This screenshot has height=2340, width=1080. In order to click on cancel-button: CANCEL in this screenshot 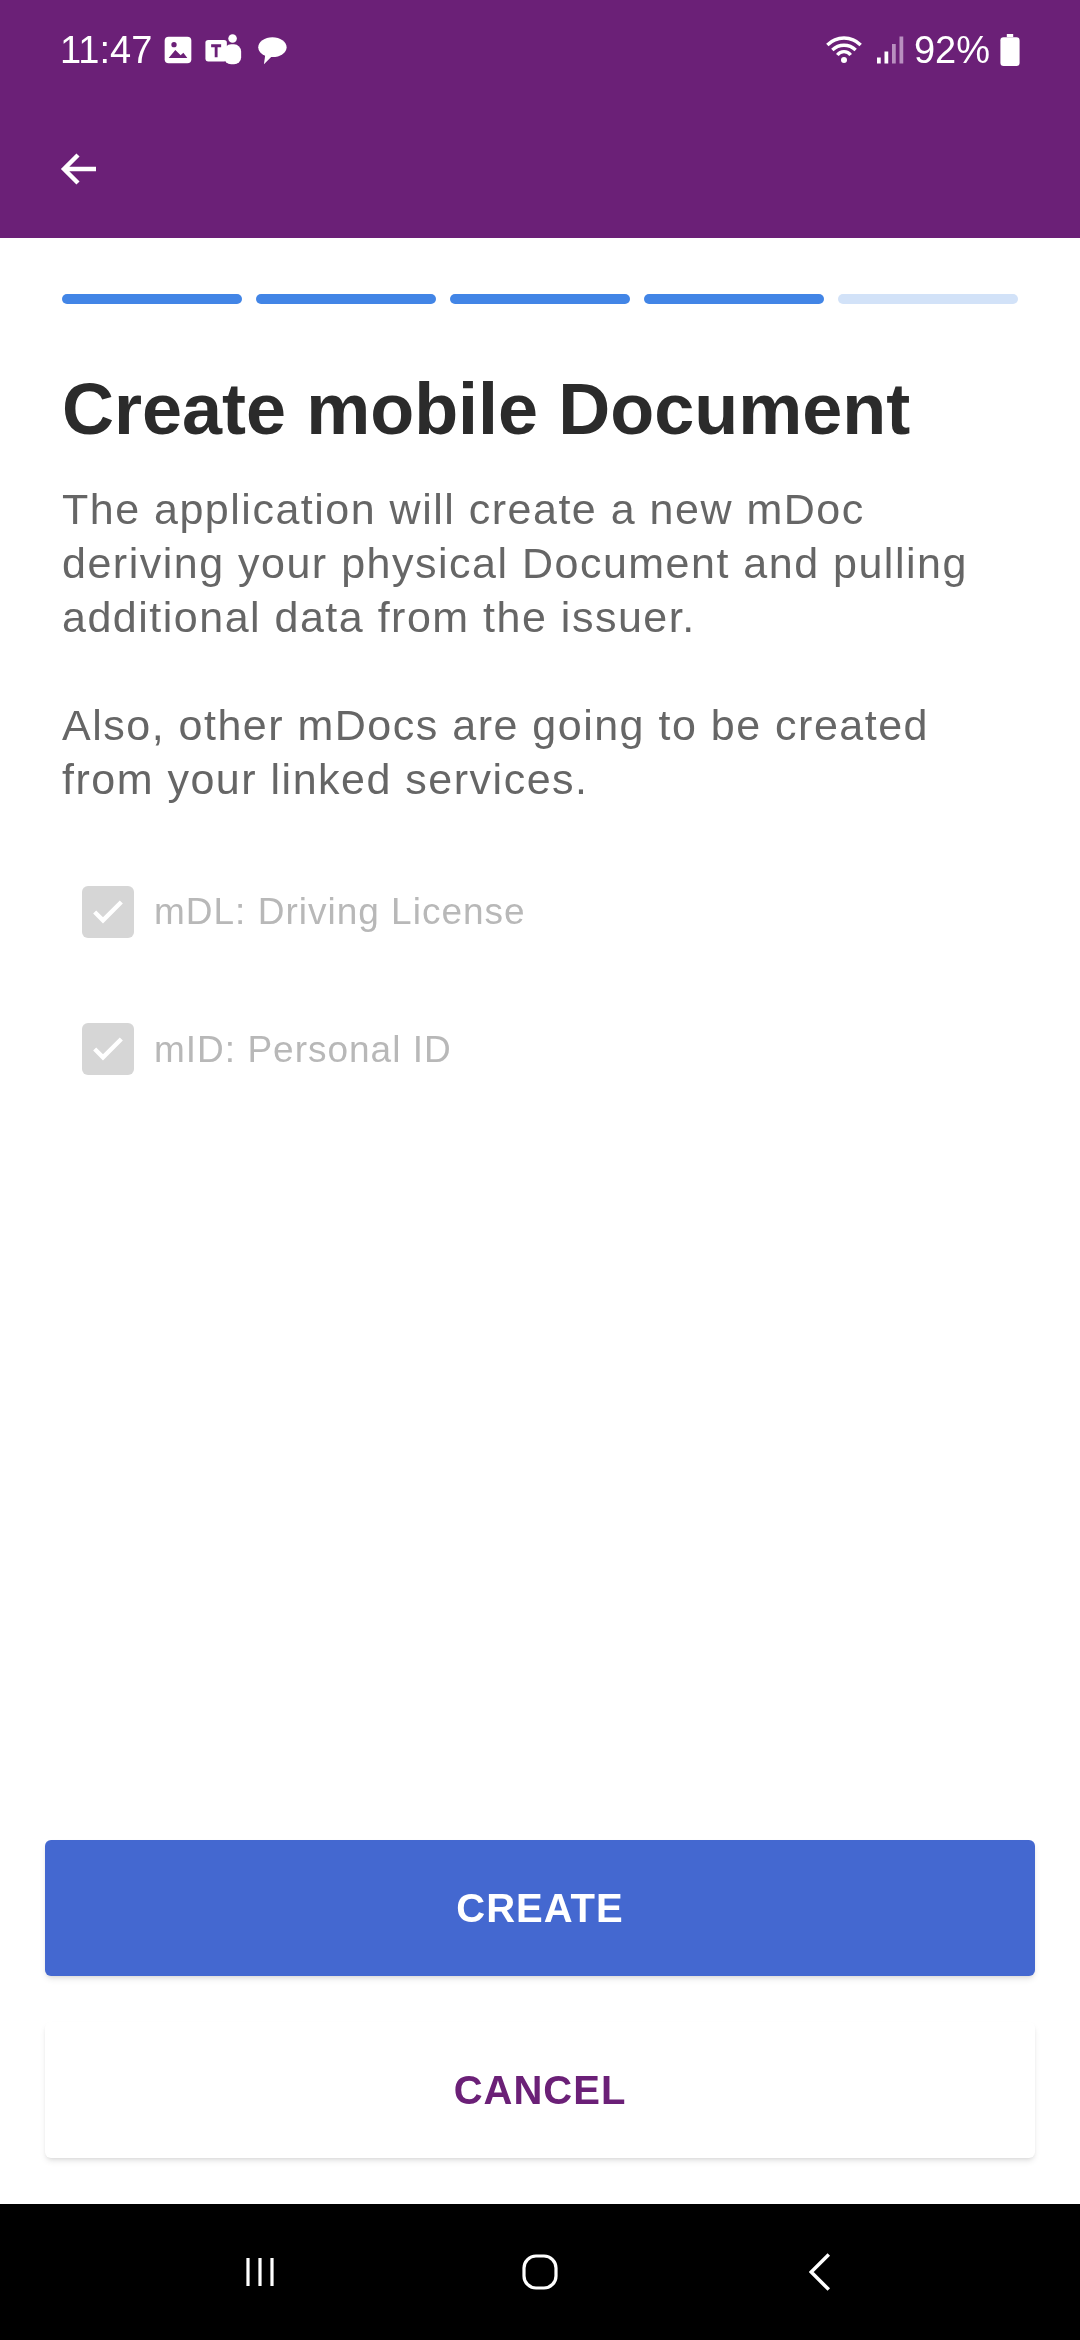, I will do `click(540, 2090)`.